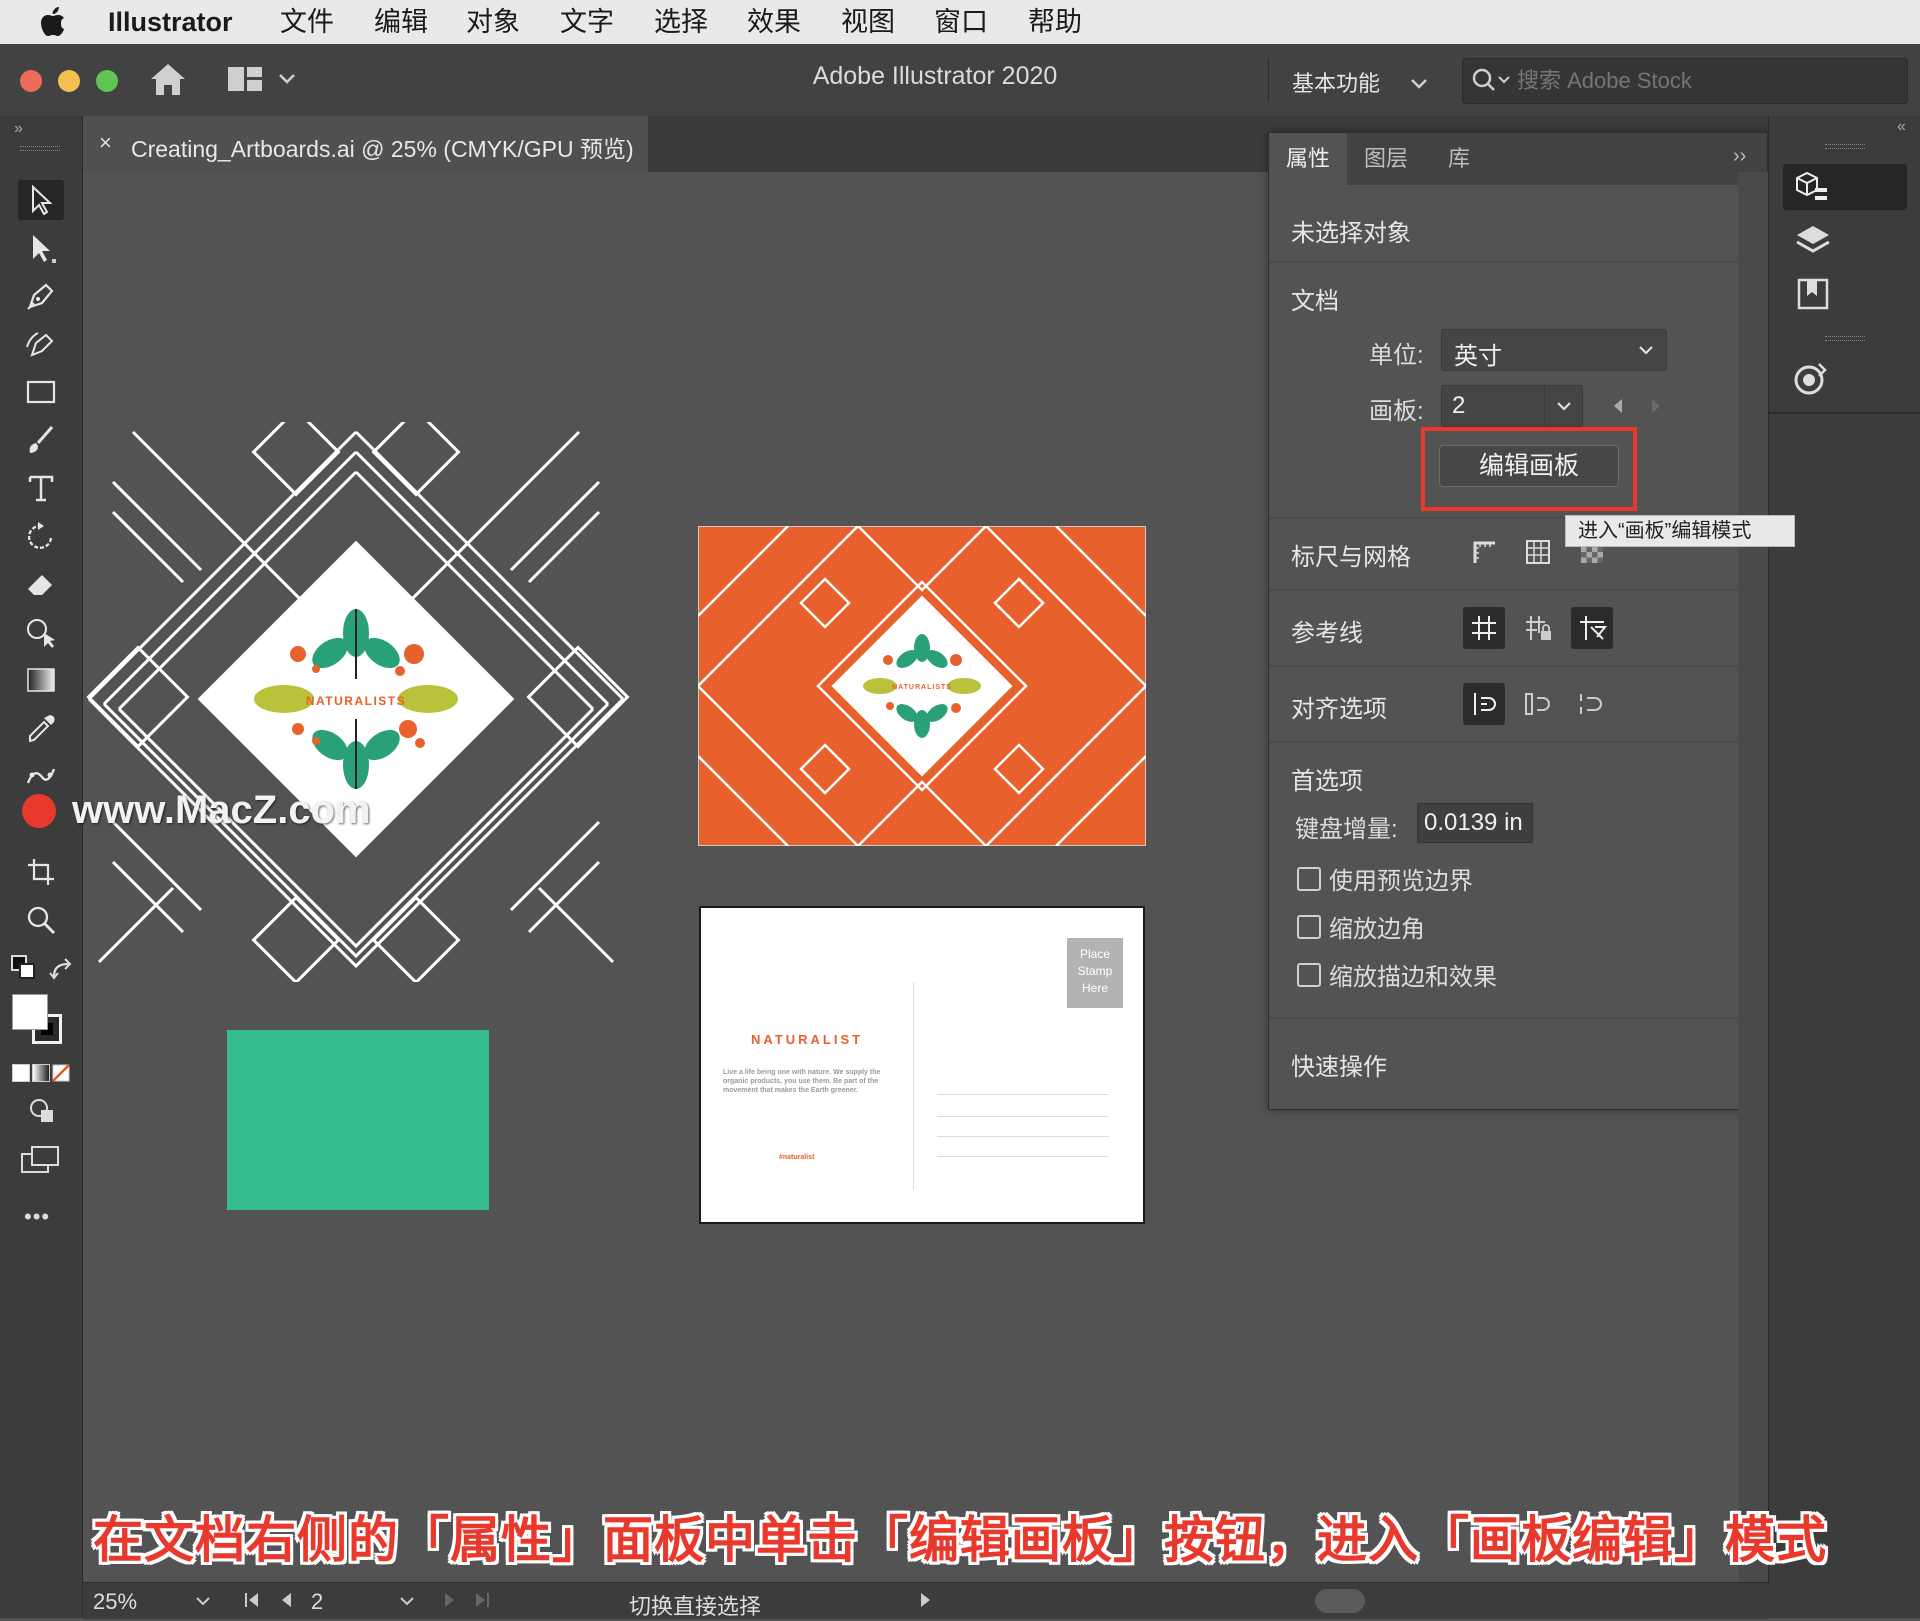  Describe the element at coordinates (41, 872) in the screenshot. I see `artboard-tool` at that location.